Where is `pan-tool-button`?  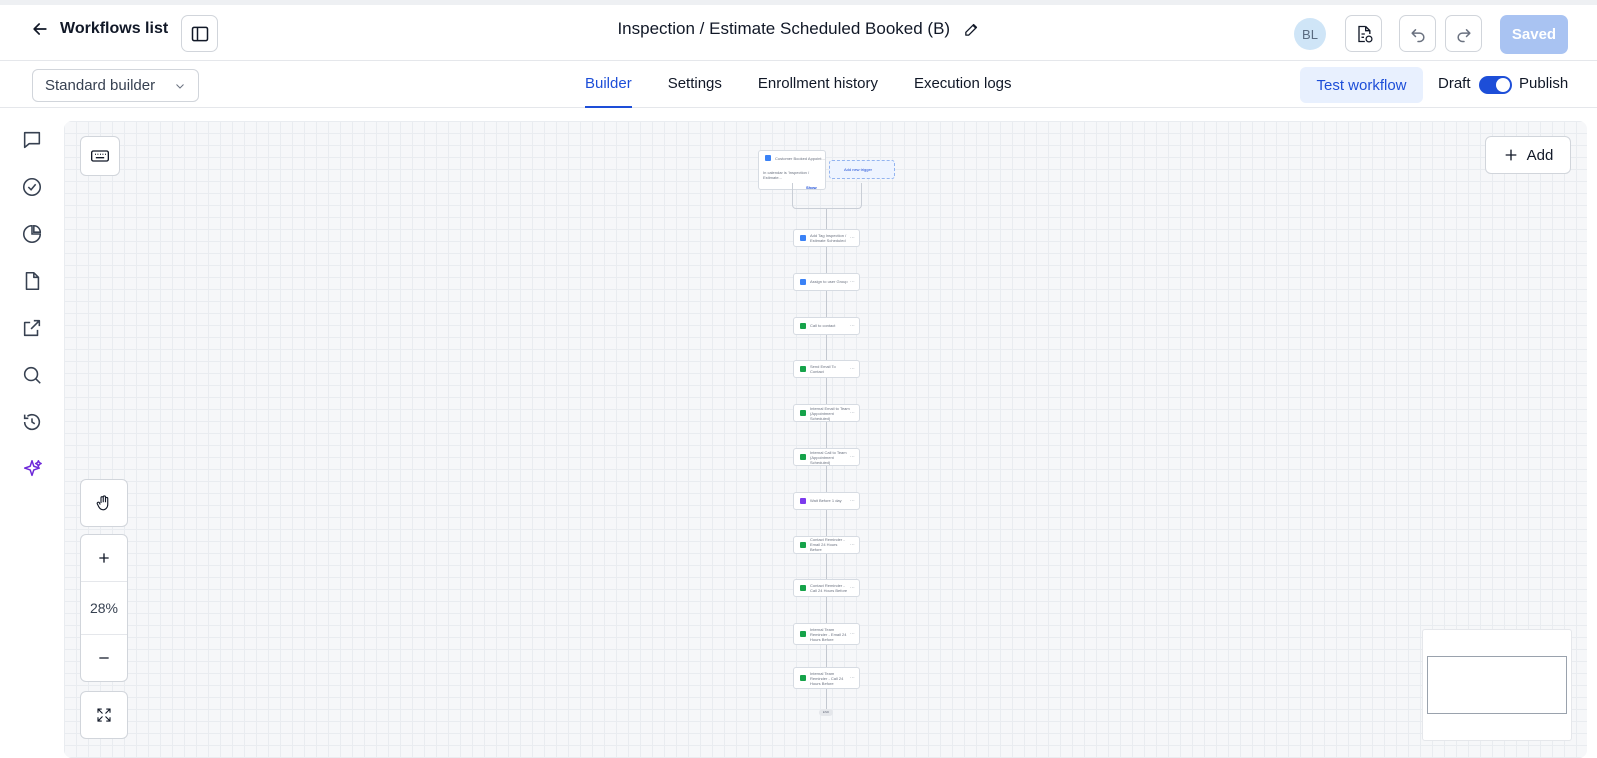 pan-tool-button is located at coordinates (104, 503).